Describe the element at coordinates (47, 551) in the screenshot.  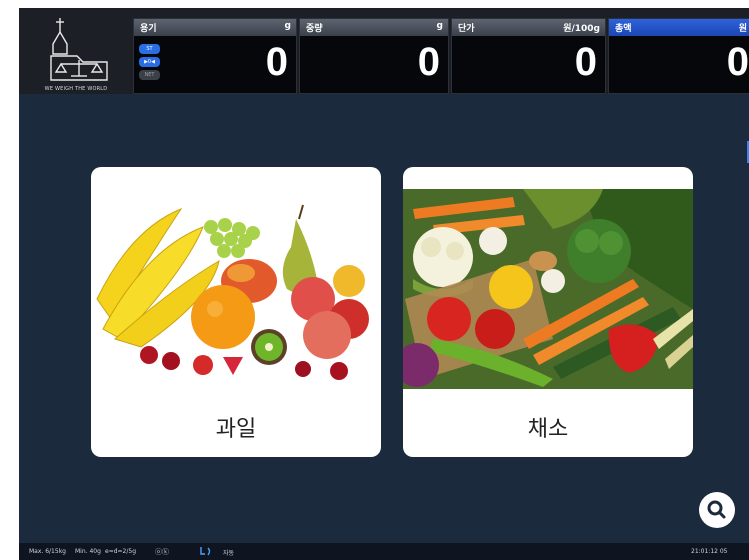
I see `max-capacity: Max. 6/15kg` at that location.